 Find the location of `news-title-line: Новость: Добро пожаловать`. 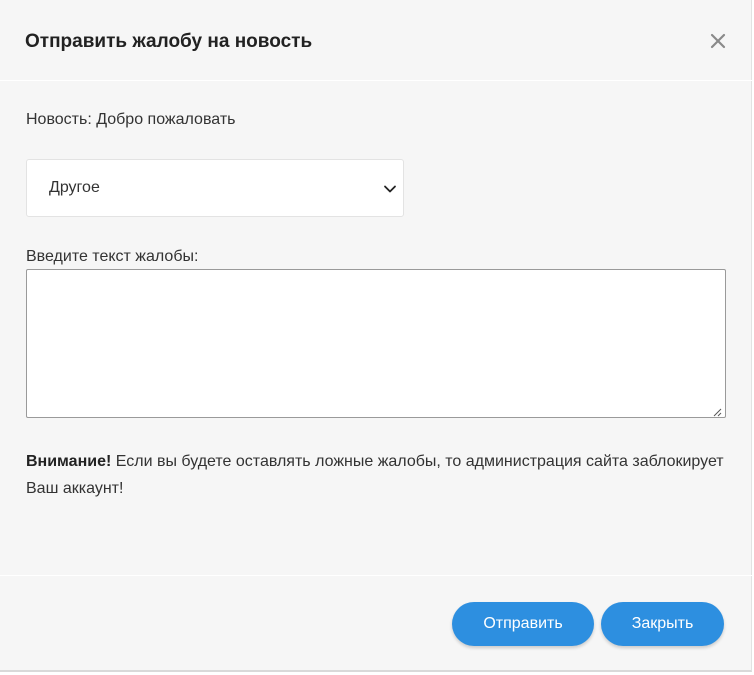

news-title-line: Новость: Добро пожаловать is located at coordinates (131, 119).